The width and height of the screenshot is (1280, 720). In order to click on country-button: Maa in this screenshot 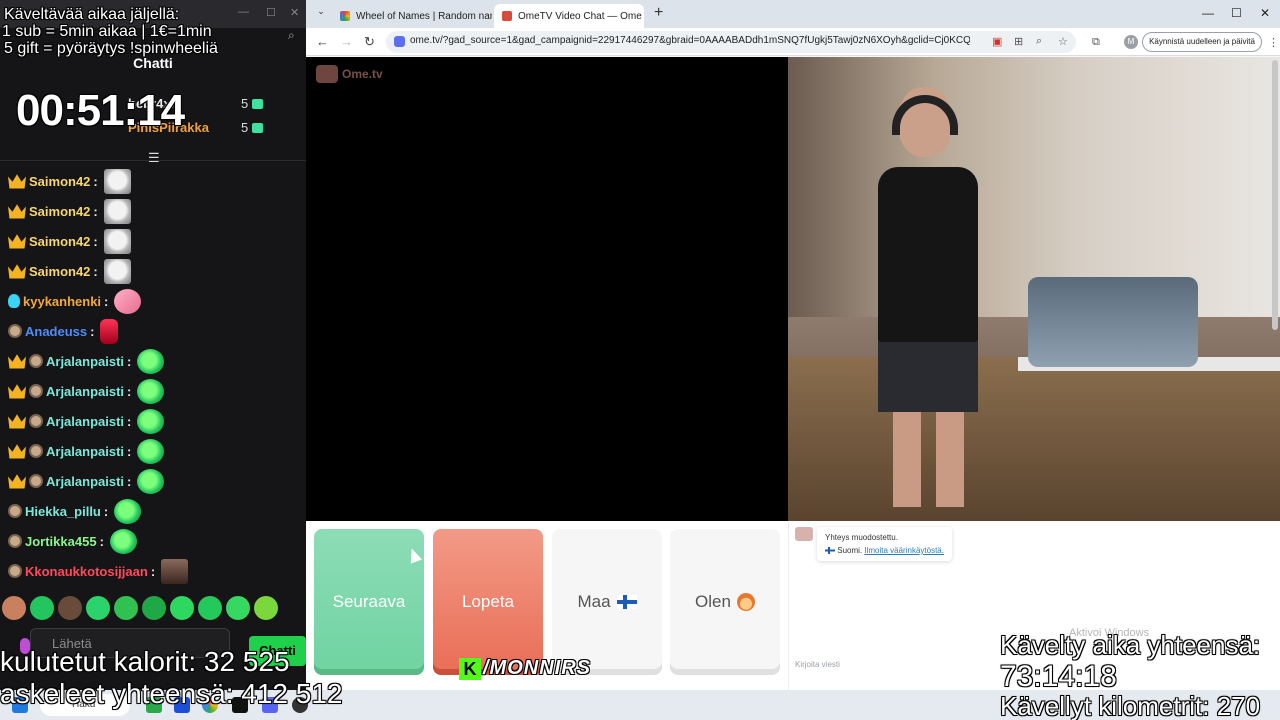, I will do `click(607, 602)`.